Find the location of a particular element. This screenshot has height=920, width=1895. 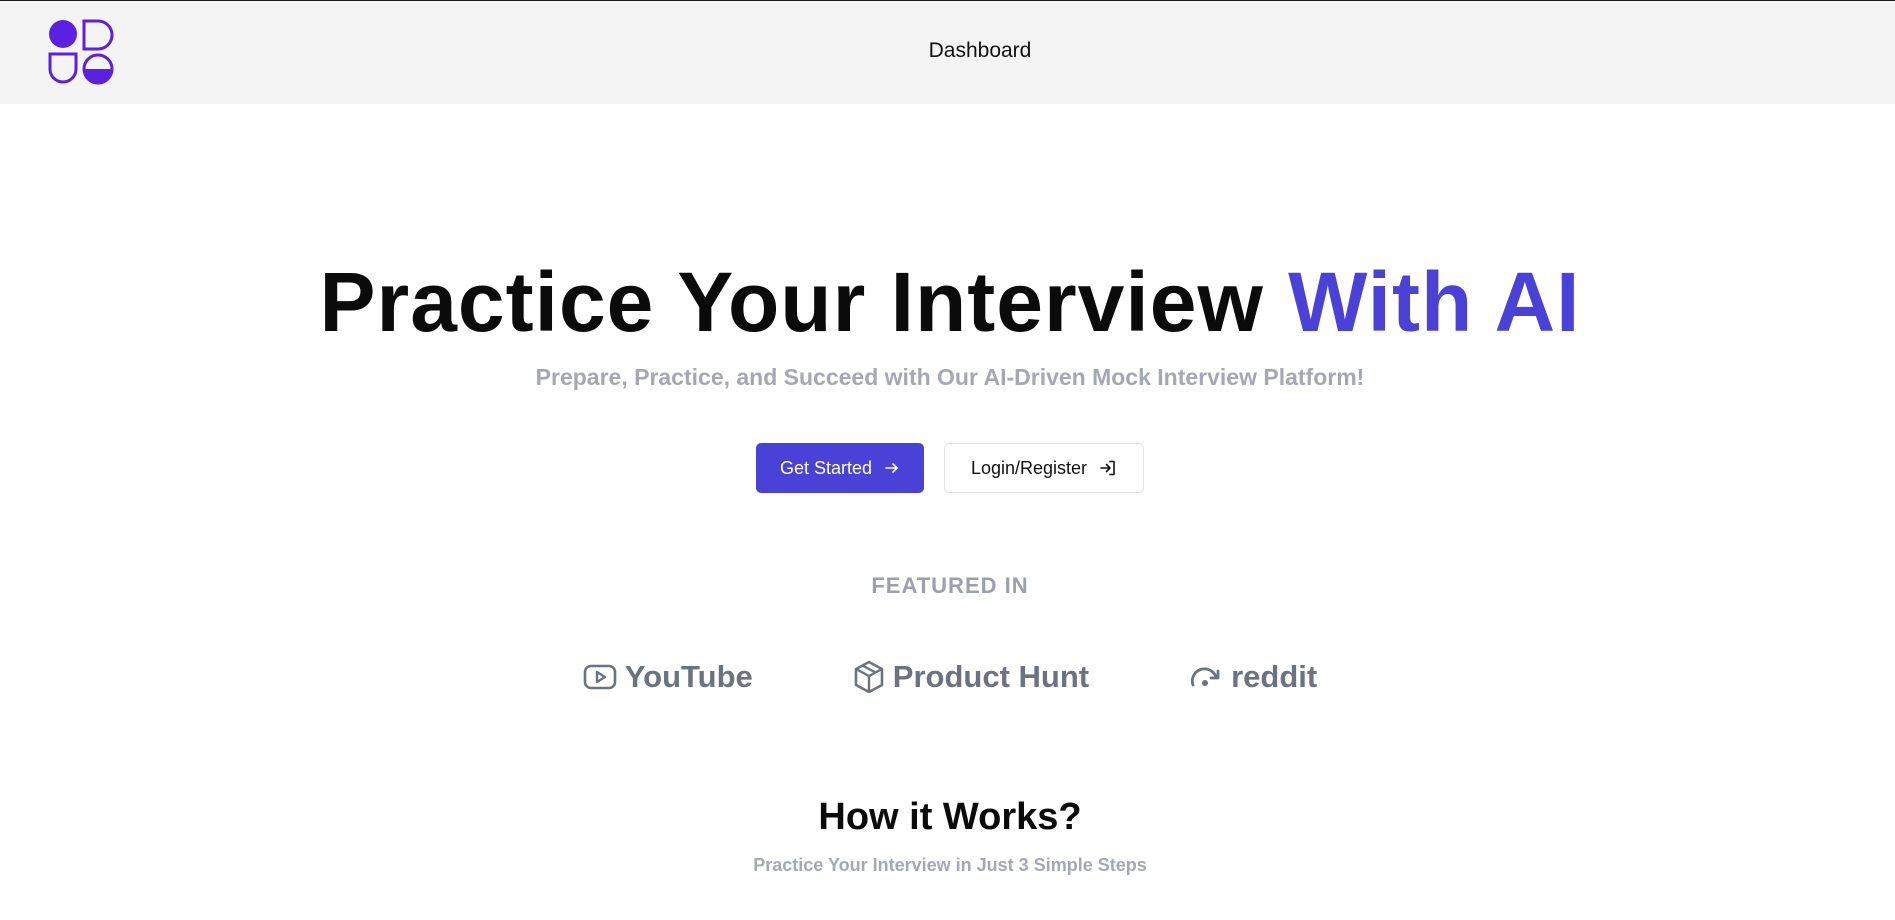

nav-bar-center: Dashboard is located at coordinates (947, 51).